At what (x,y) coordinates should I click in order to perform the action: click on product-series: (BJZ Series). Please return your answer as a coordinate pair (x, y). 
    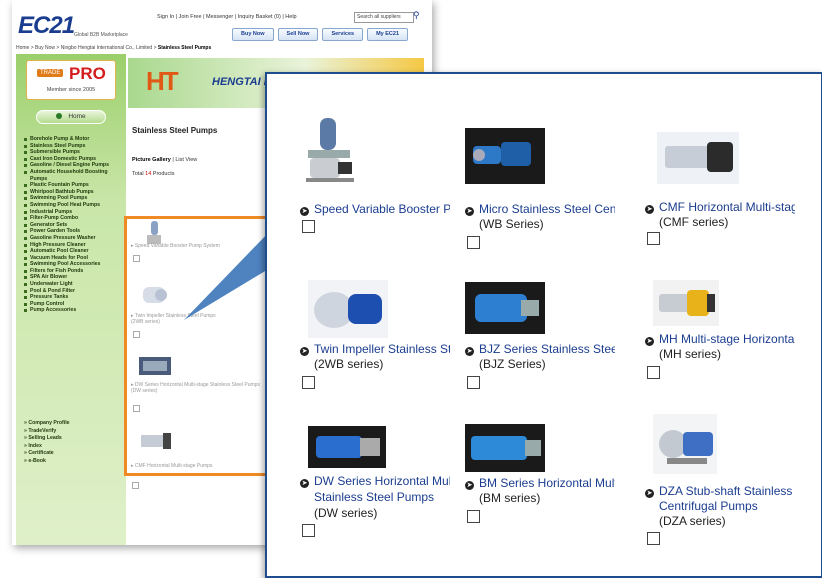
    Looking at the image, I should click on (512, 364).